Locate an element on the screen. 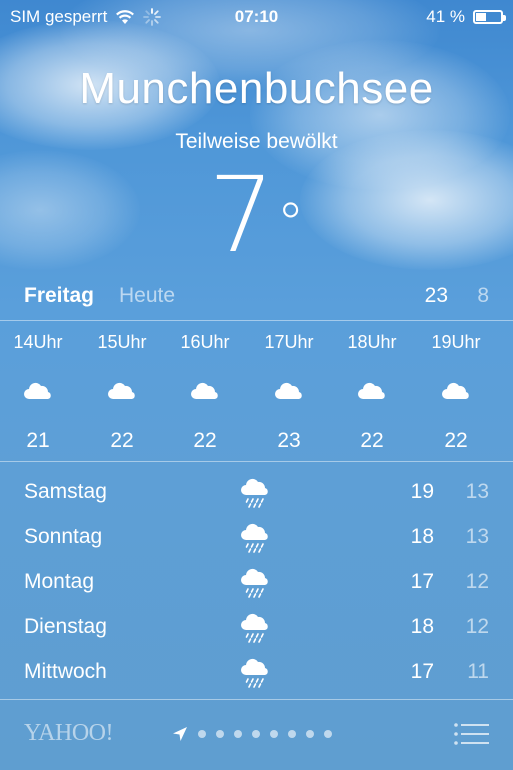 The width and height of the screenshot is (513, 770). current-temperature: 7° is located at coordinates (256, 215).